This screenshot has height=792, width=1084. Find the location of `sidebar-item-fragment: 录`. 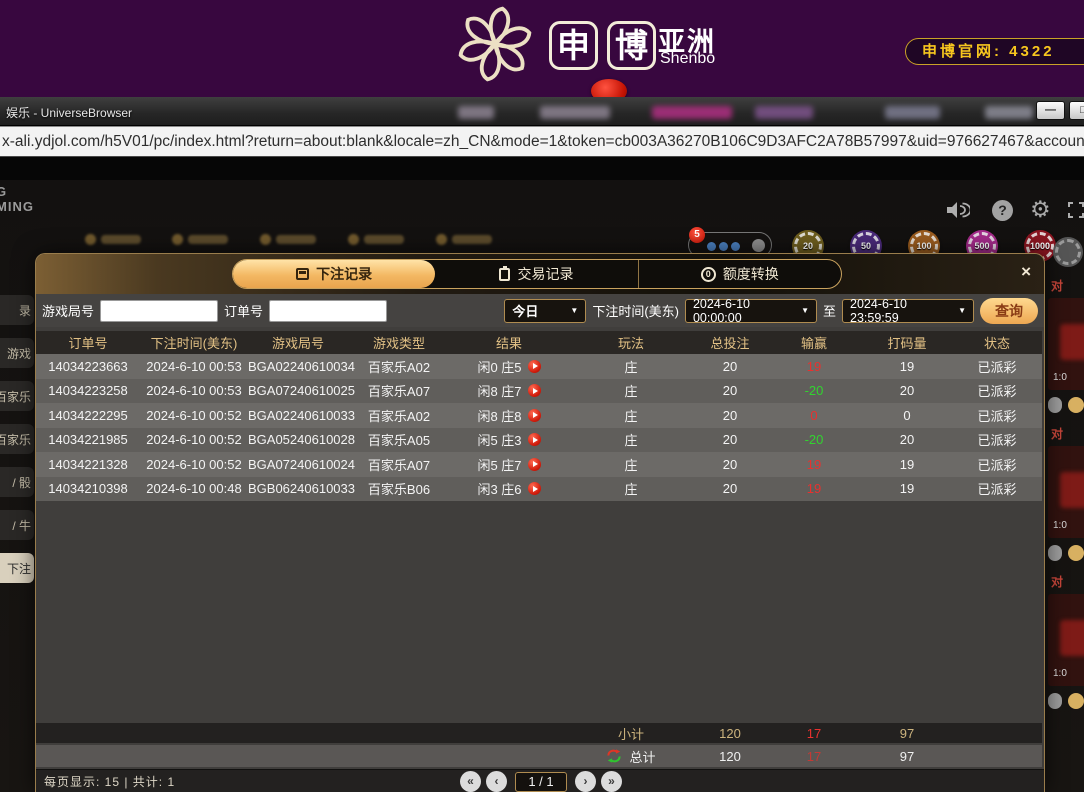

sidebar-item-fragment: 录 is located at coordinates (17, 310).